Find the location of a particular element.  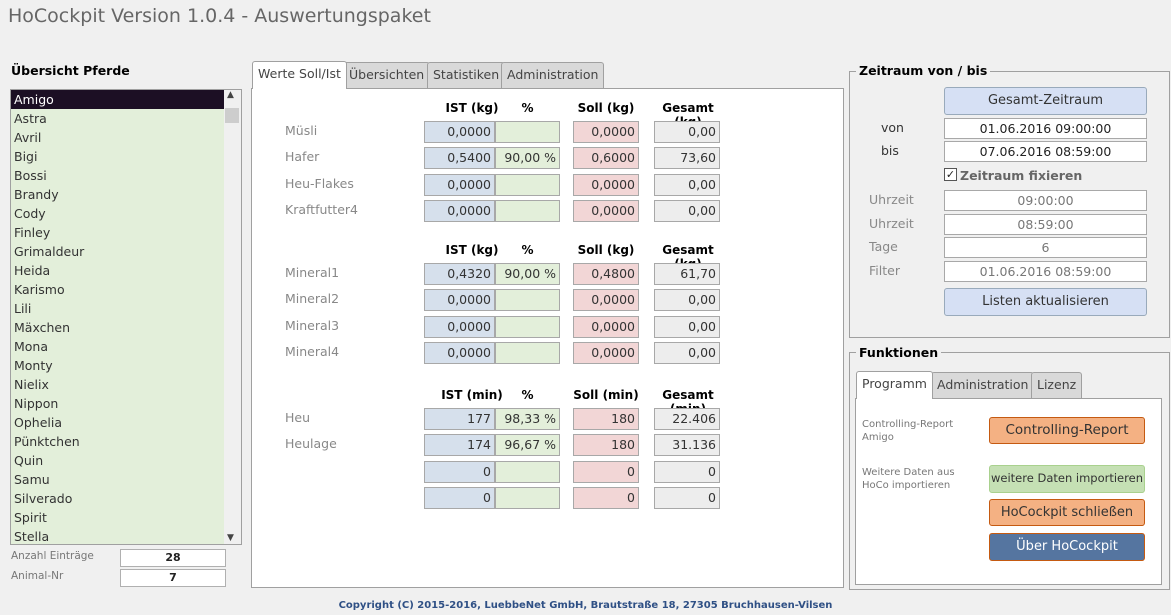

horse-list-item: Astra is located at coordinates (118, 118).